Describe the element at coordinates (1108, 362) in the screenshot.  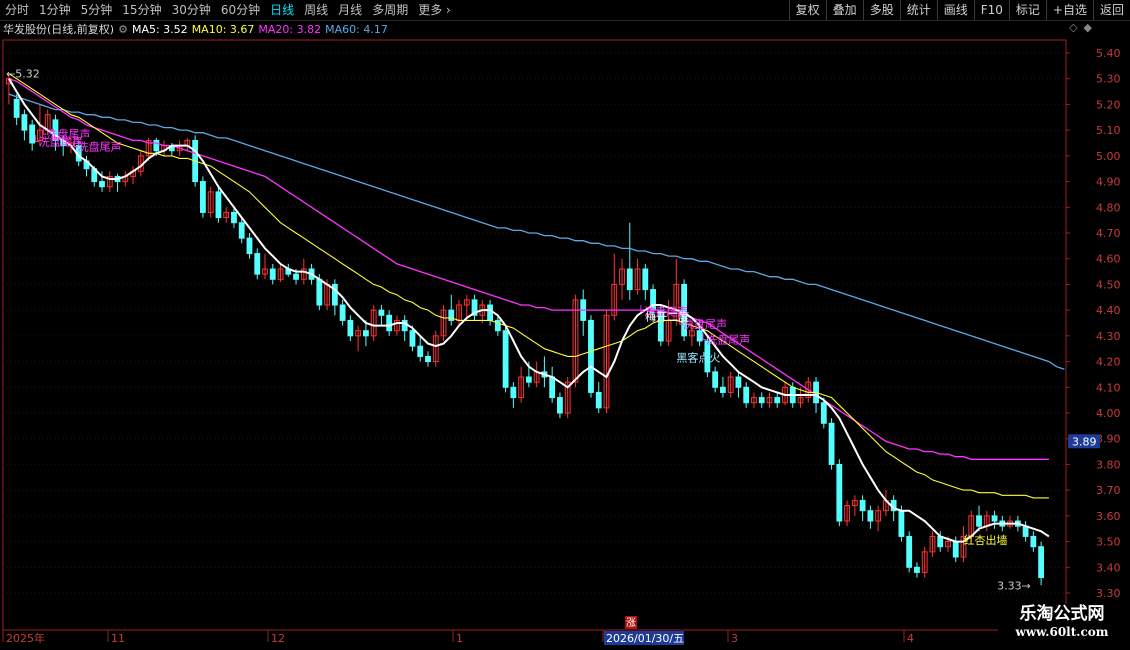
I see `y-tick-label: 4.20` at that location.